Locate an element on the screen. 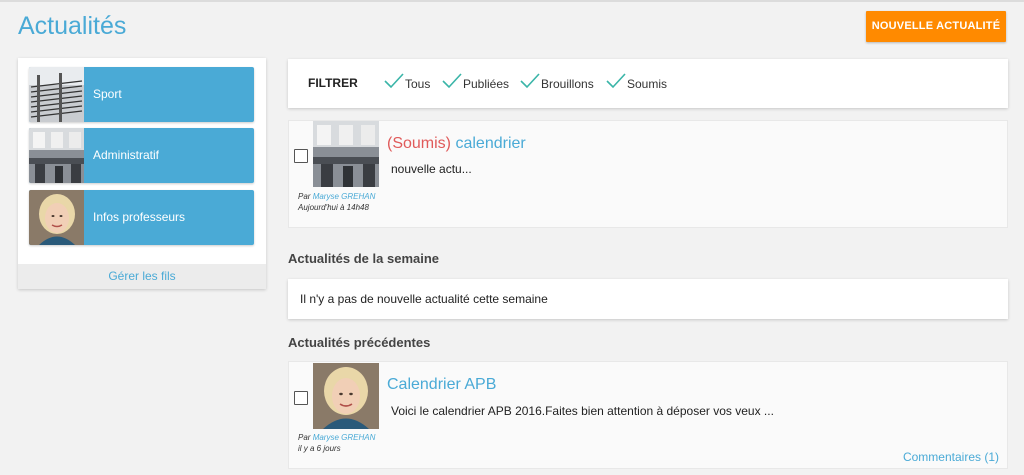  news-title: Calendrier APB is located at coordinates (441, 385).